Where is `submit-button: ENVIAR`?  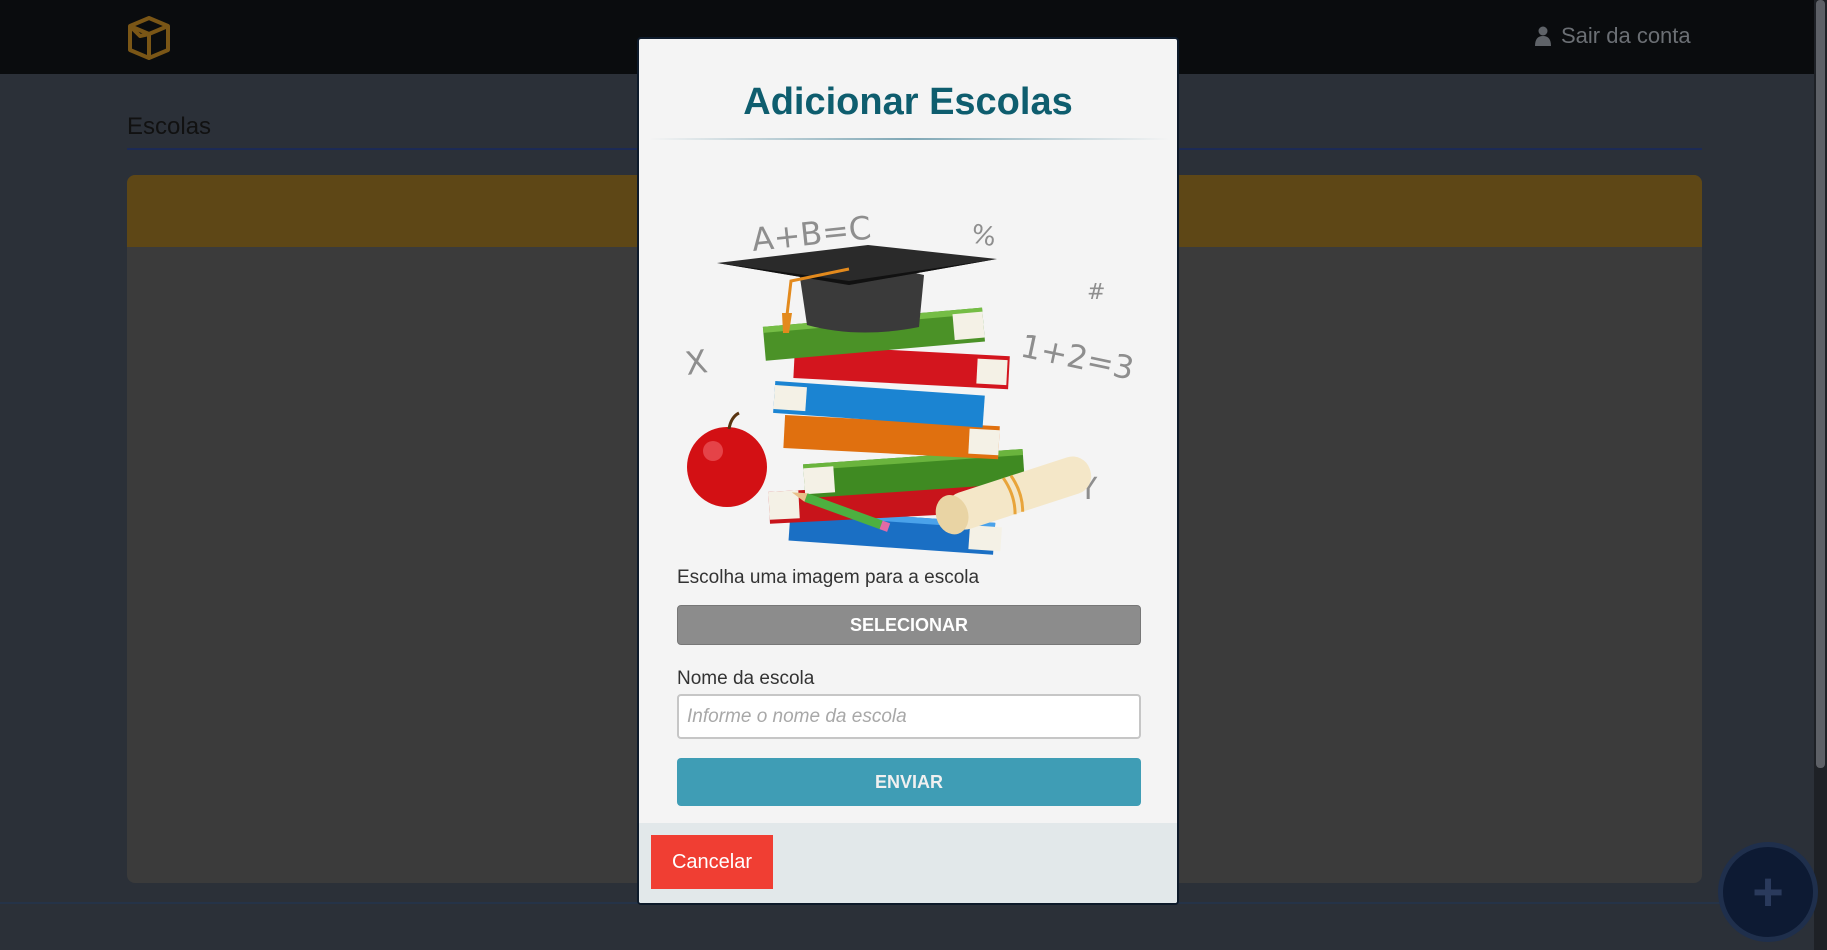 submit-button: ENVIAR is located at coordinates (909, 782).